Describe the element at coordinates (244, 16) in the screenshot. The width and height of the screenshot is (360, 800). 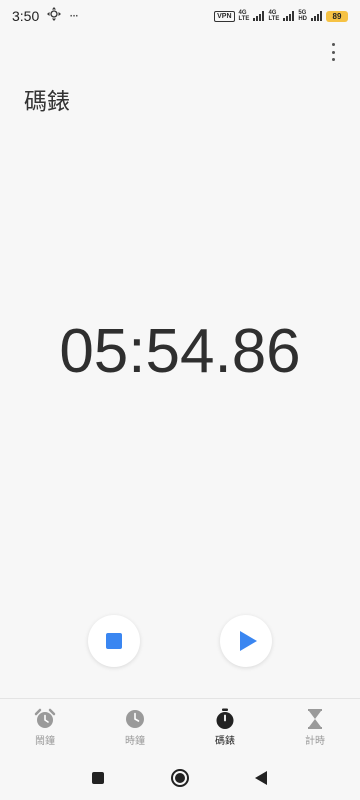
I see `network-badge-1: 4G LTE` at that location.